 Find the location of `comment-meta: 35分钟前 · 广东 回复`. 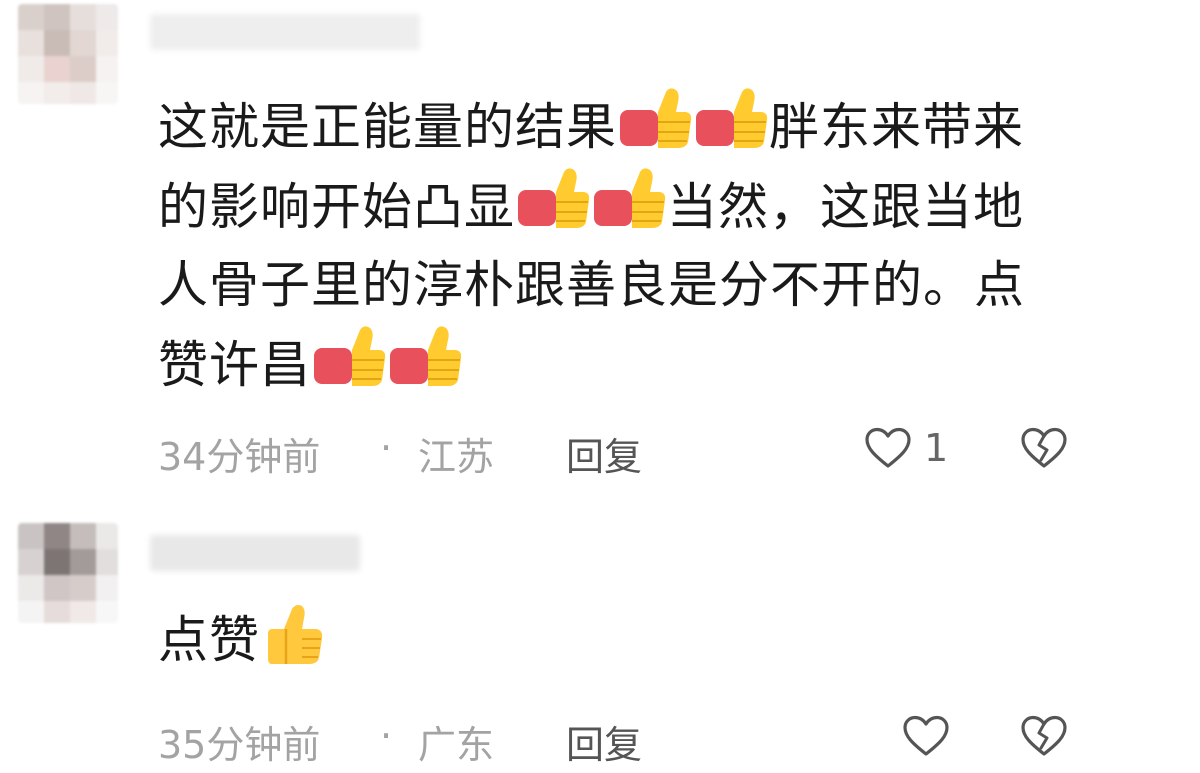

comment-meta: 35分钟前 · 广东 回复 is located at coordinates (679, 737).